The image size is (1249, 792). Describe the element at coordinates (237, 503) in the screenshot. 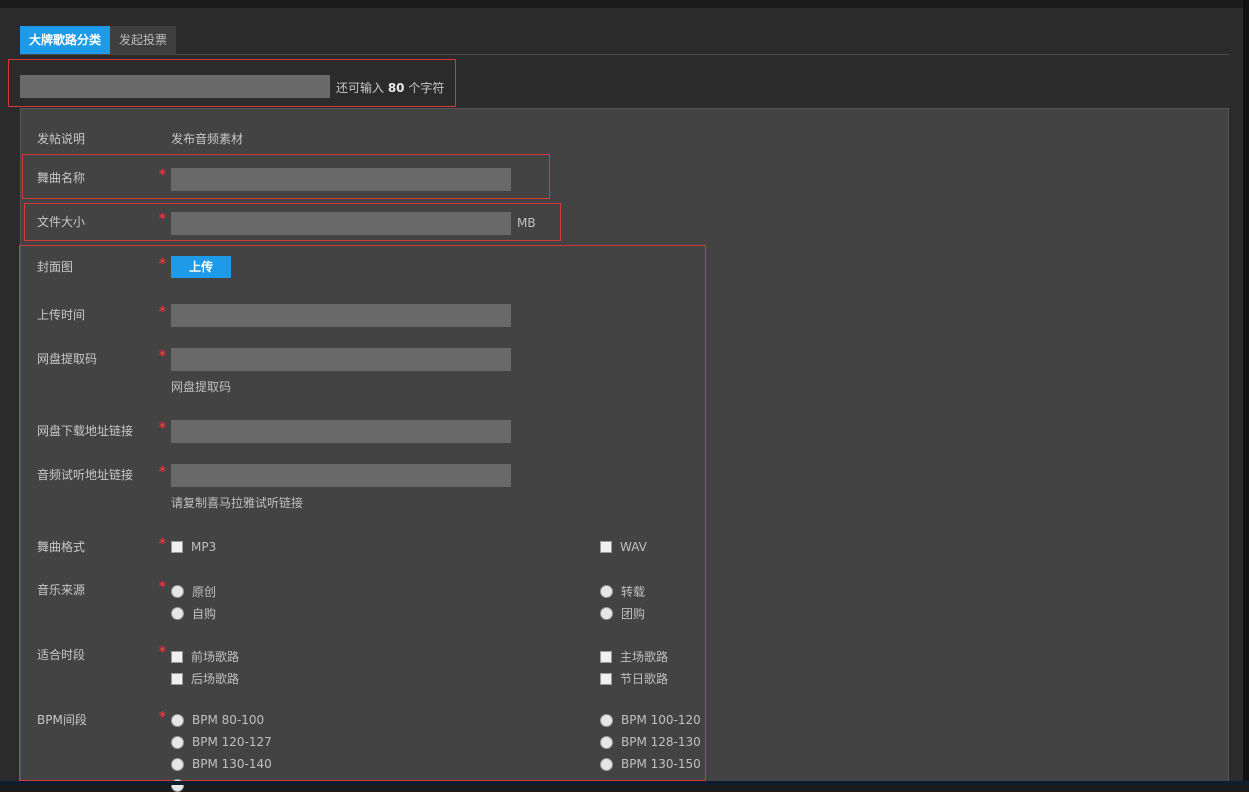

I see `audition-link-hint: 请复制喜马拉雅试听链接` at that location.